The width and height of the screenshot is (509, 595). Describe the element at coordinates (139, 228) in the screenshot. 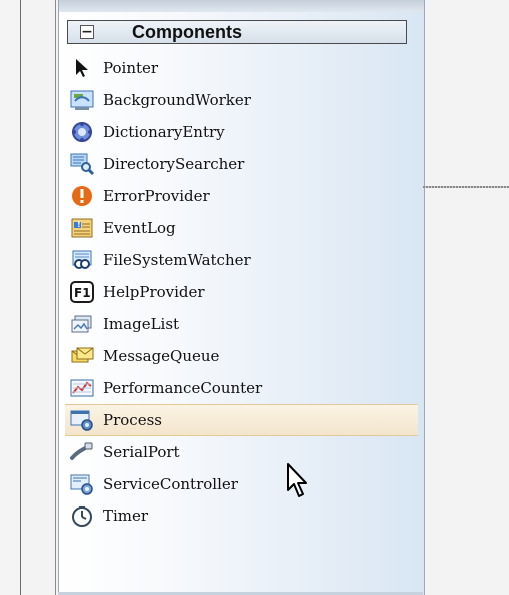

I see `toolbox-item-label: EventLog` at that location.